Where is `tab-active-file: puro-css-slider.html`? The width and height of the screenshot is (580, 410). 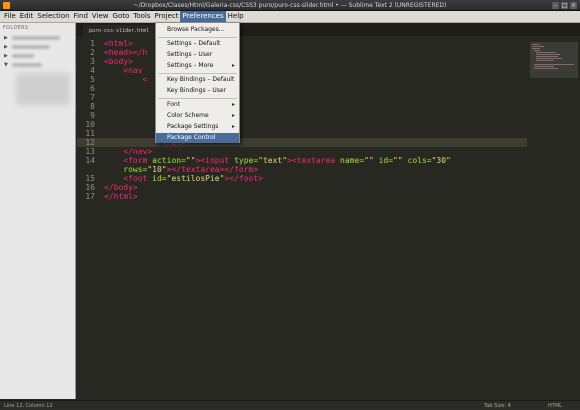
tab-active-file: puro-css-slider.html is located at coordinates (123, 30).